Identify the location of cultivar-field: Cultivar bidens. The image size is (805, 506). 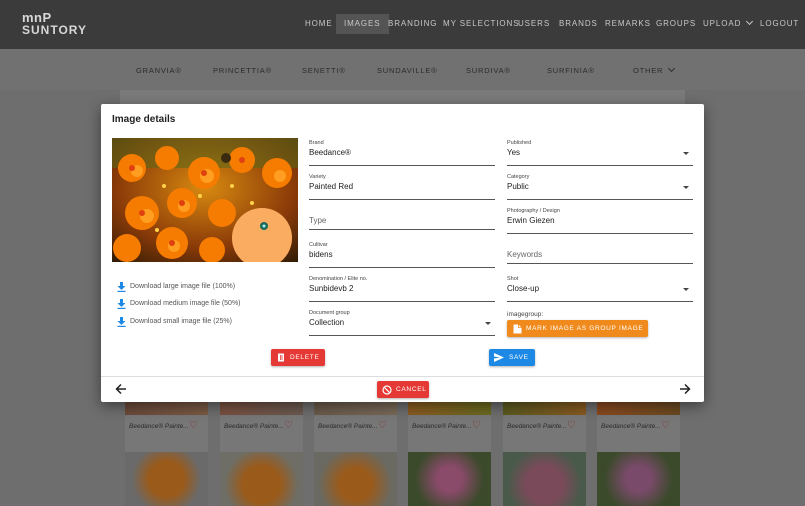
(402, 255).